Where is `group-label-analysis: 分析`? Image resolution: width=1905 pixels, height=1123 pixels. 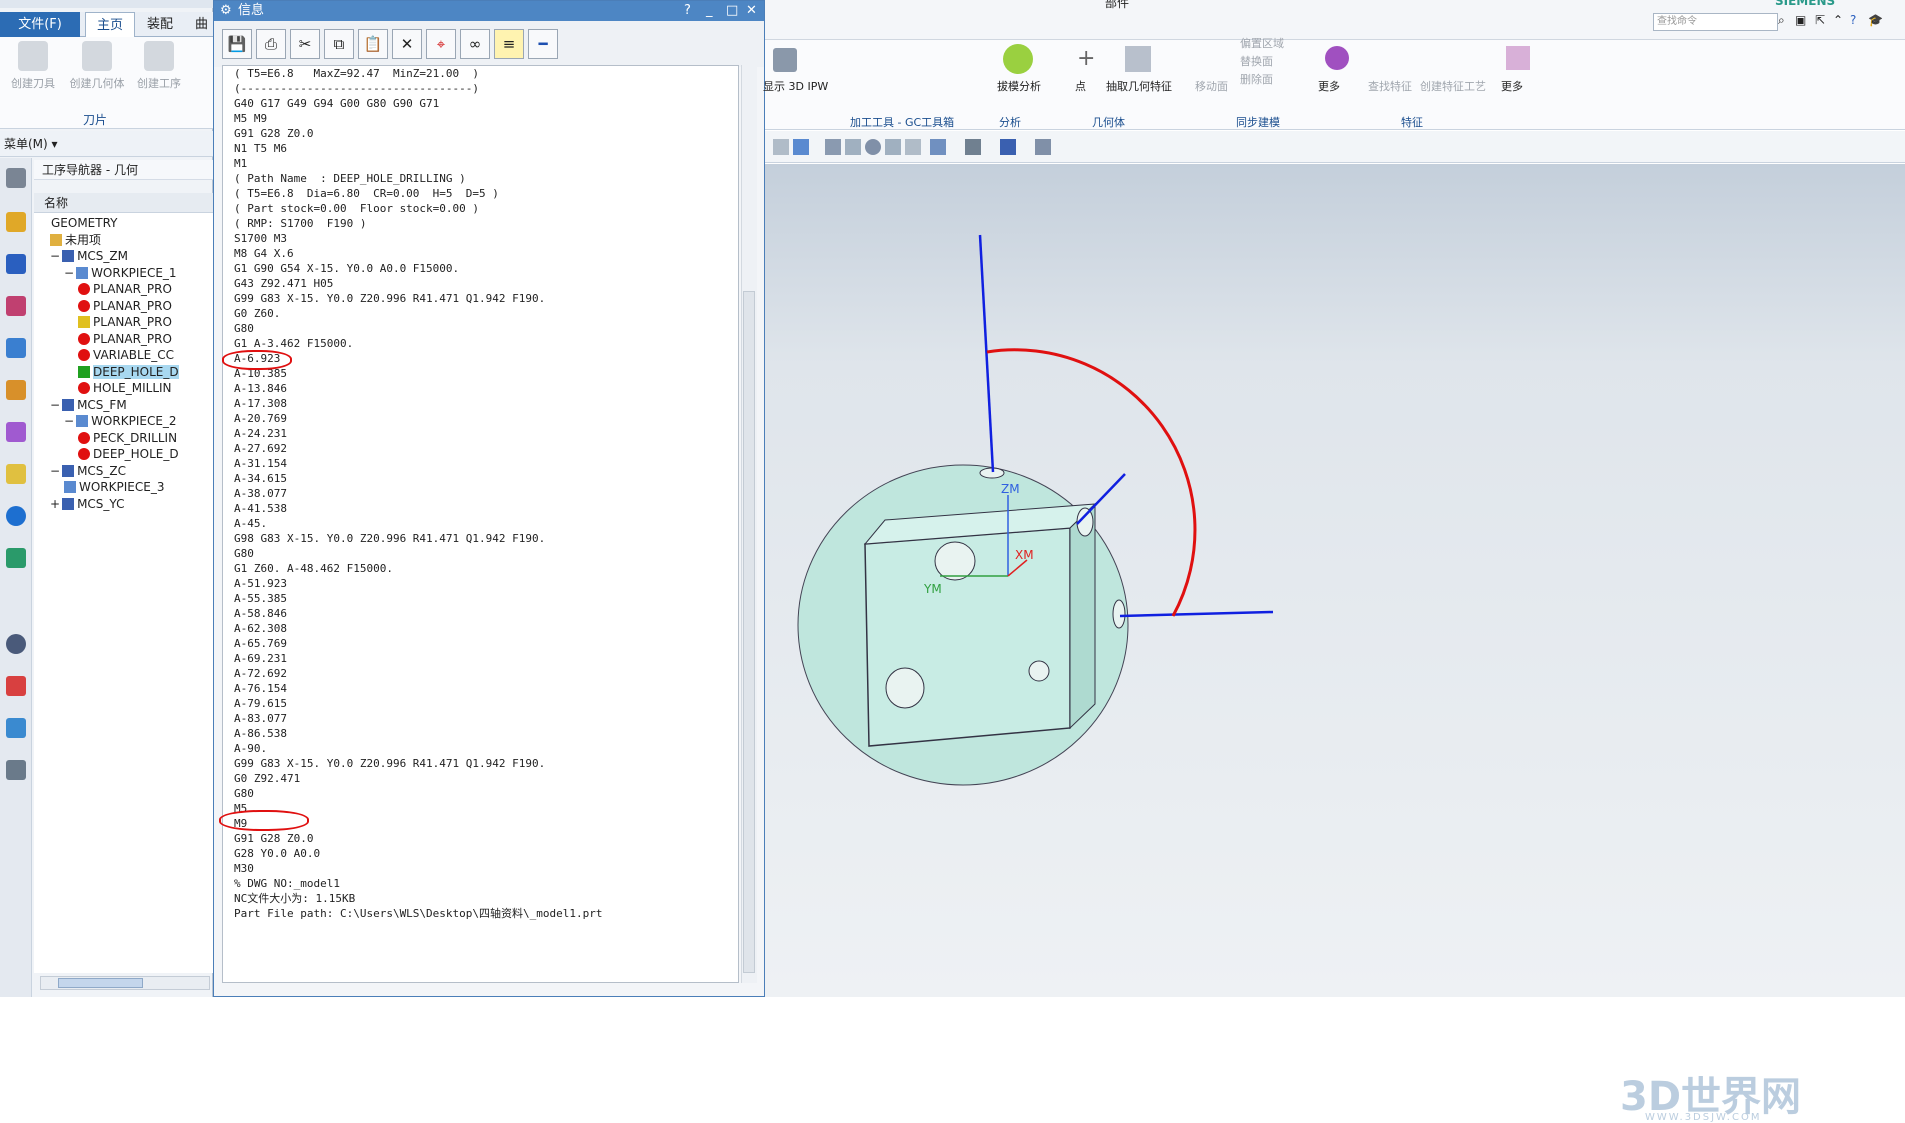
group-label-analysis: 分析 is located at coordinates (1010, 122).